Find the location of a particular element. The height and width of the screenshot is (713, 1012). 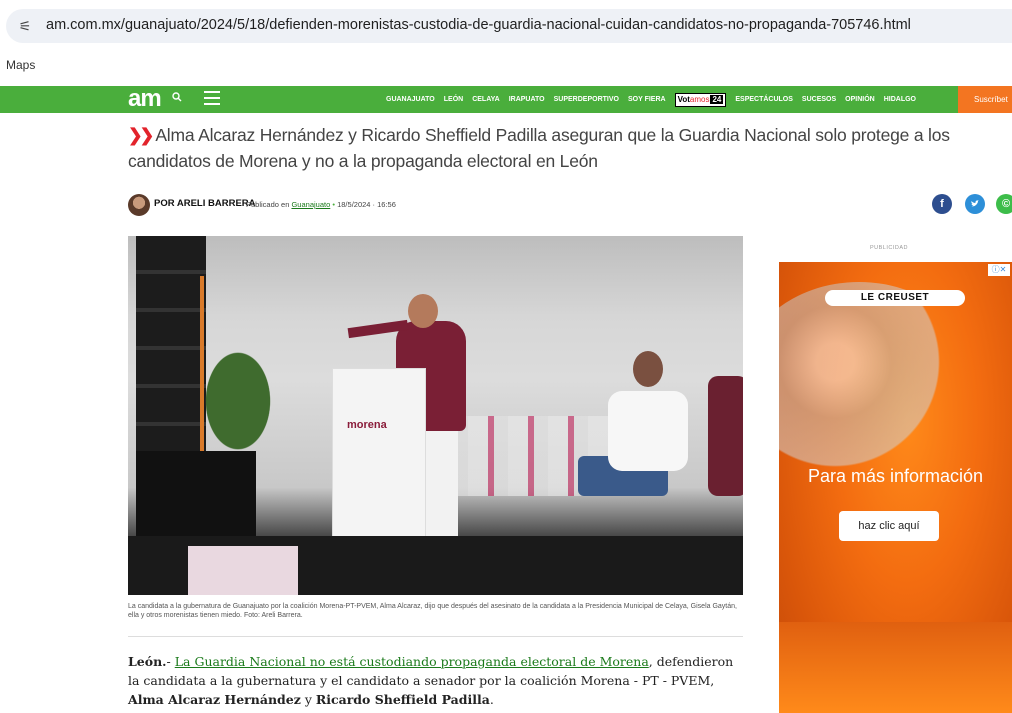

photo-man-head is located at coordinates (648, 369).